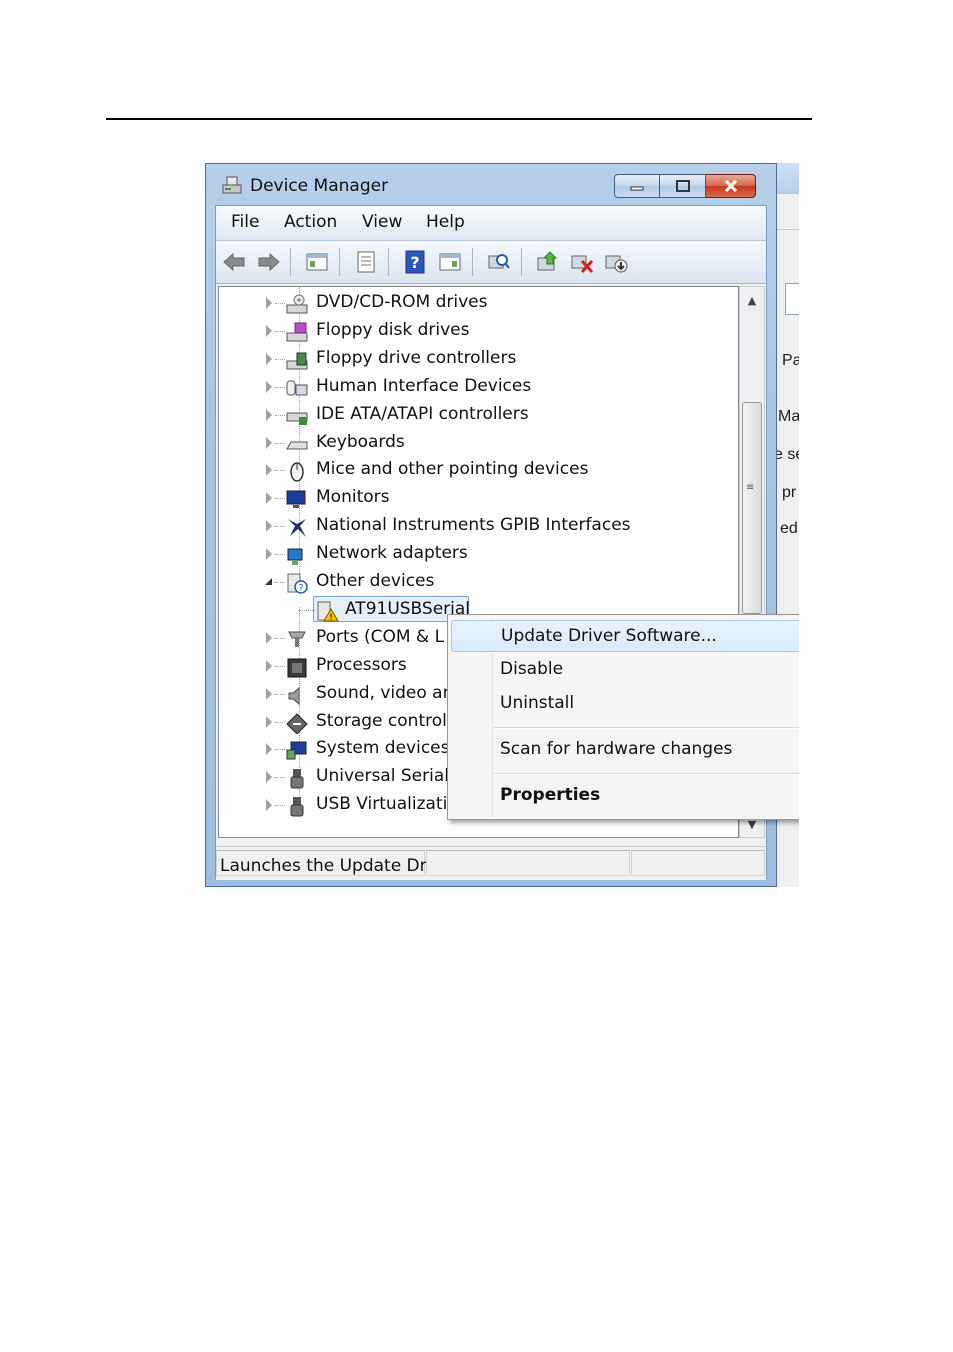 The height and width of the screenshot is (1352, 953). What do you see at coordinates (550, 795) in the screenshot?
I see `menu-item-label: Properties` at bounding box center [550, 795].